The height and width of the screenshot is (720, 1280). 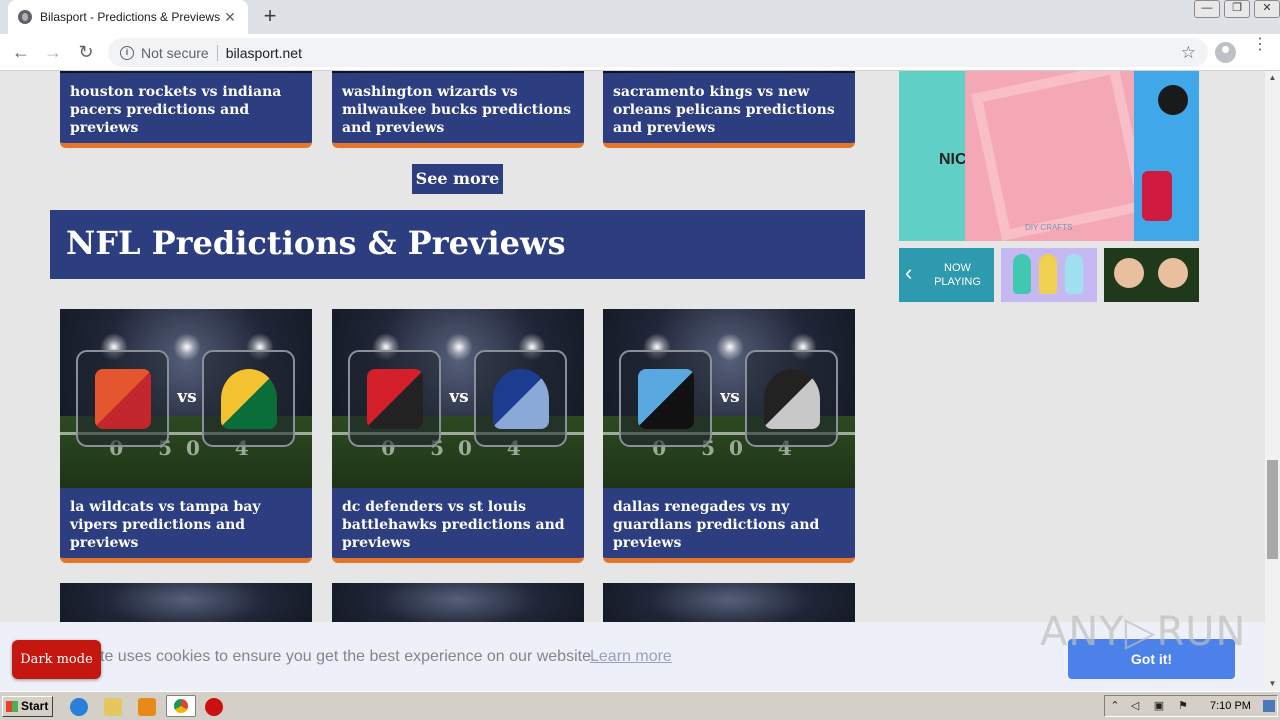 What do you see at coordinates (1191, 706) in the screenshot?
I see `system-tray: ⌃ ◁ ▣ ⚑ 7:10 PM` at bounding box center [1191, 706].